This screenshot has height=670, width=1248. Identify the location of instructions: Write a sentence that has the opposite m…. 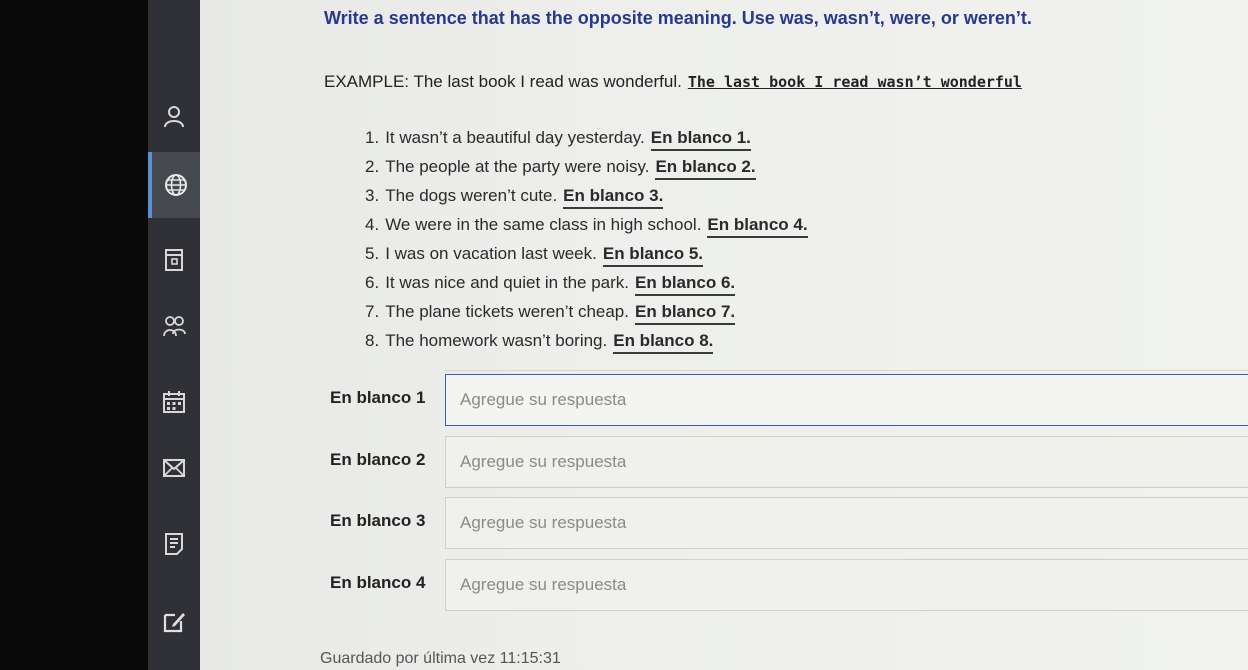
(678, 18).